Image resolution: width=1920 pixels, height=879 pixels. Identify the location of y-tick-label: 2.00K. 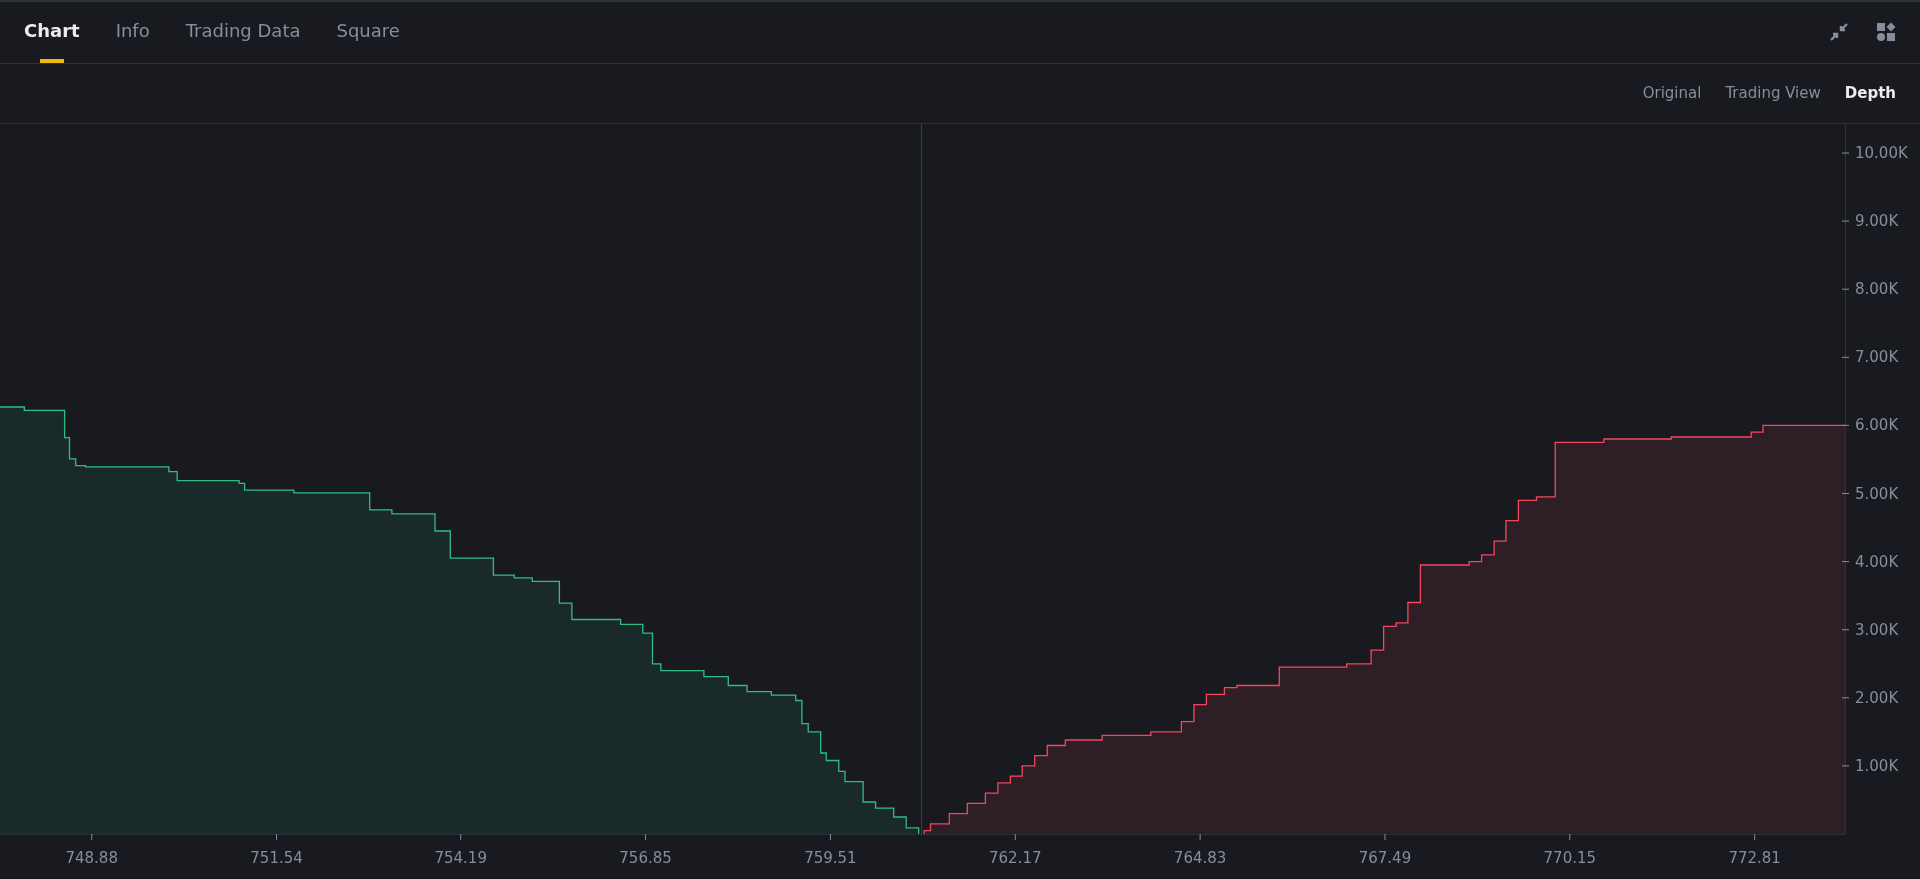
(1877, 697).